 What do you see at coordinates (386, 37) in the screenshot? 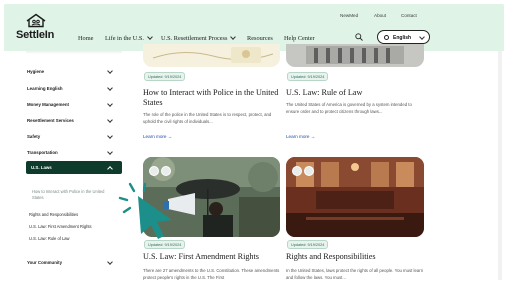
I see `globe-icon` at bounding box center [386, 37].